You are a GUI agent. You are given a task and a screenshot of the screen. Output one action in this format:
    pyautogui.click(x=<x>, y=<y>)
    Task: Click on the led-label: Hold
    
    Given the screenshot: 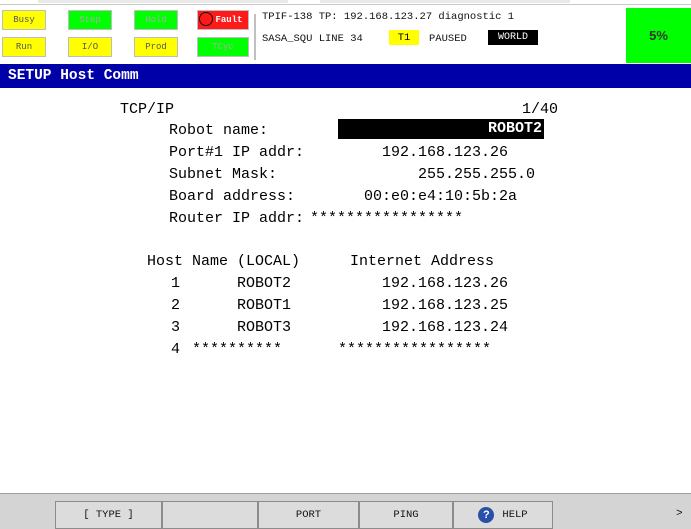 What is the action you would take?
    pyautogui.click(x=156, y=20)
    